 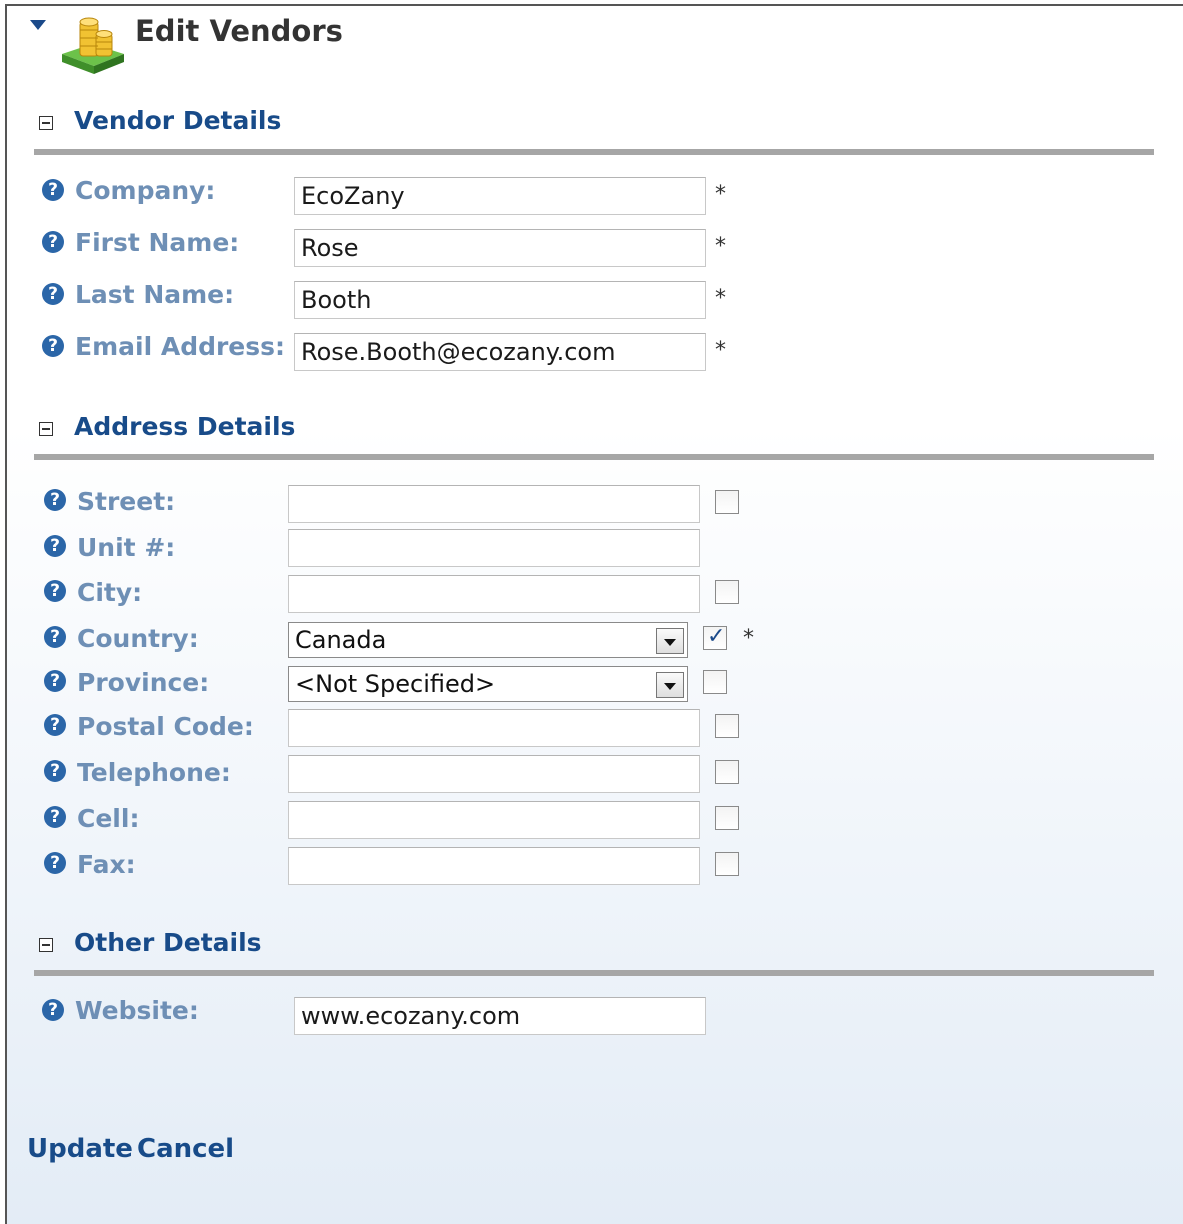 What do you see at coordinates (138, 638) in the screenshot?
I see `country-label: Country:` at bounding box center [138, 638].